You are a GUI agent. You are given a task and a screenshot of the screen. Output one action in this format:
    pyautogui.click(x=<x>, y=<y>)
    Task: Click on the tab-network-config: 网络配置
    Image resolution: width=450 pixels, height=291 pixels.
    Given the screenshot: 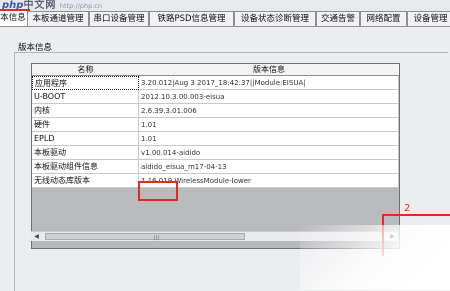 What is the action you would take?
    pyautogui.click(x=383, y=18)
    